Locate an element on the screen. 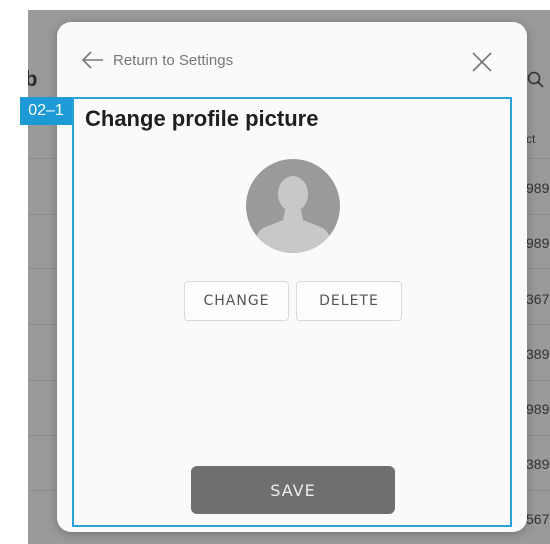 The image size is (550, 544). page-title: Change profile picture is located at coordinates (202, 118).